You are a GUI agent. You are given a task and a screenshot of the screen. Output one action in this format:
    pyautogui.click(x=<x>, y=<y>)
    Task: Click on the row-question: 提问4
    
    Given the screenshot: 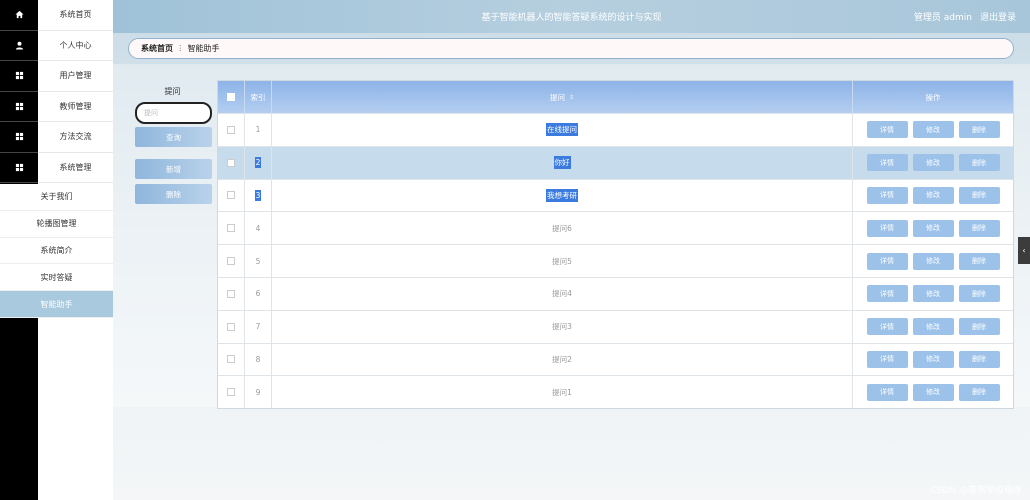 What is the action you would take?
    pyautogui.click(x=562, y=294)
    